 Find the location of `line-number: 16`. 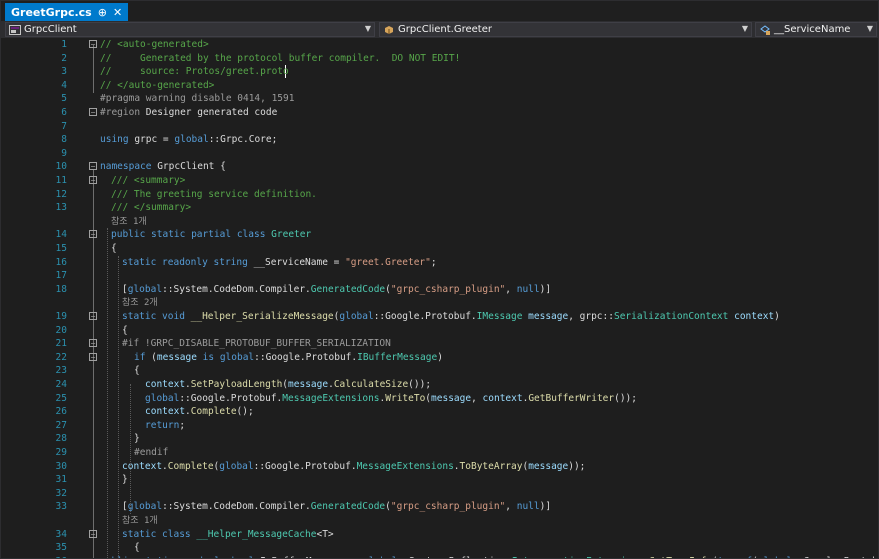

line-number: 16 is located at coordinates (61, 262).